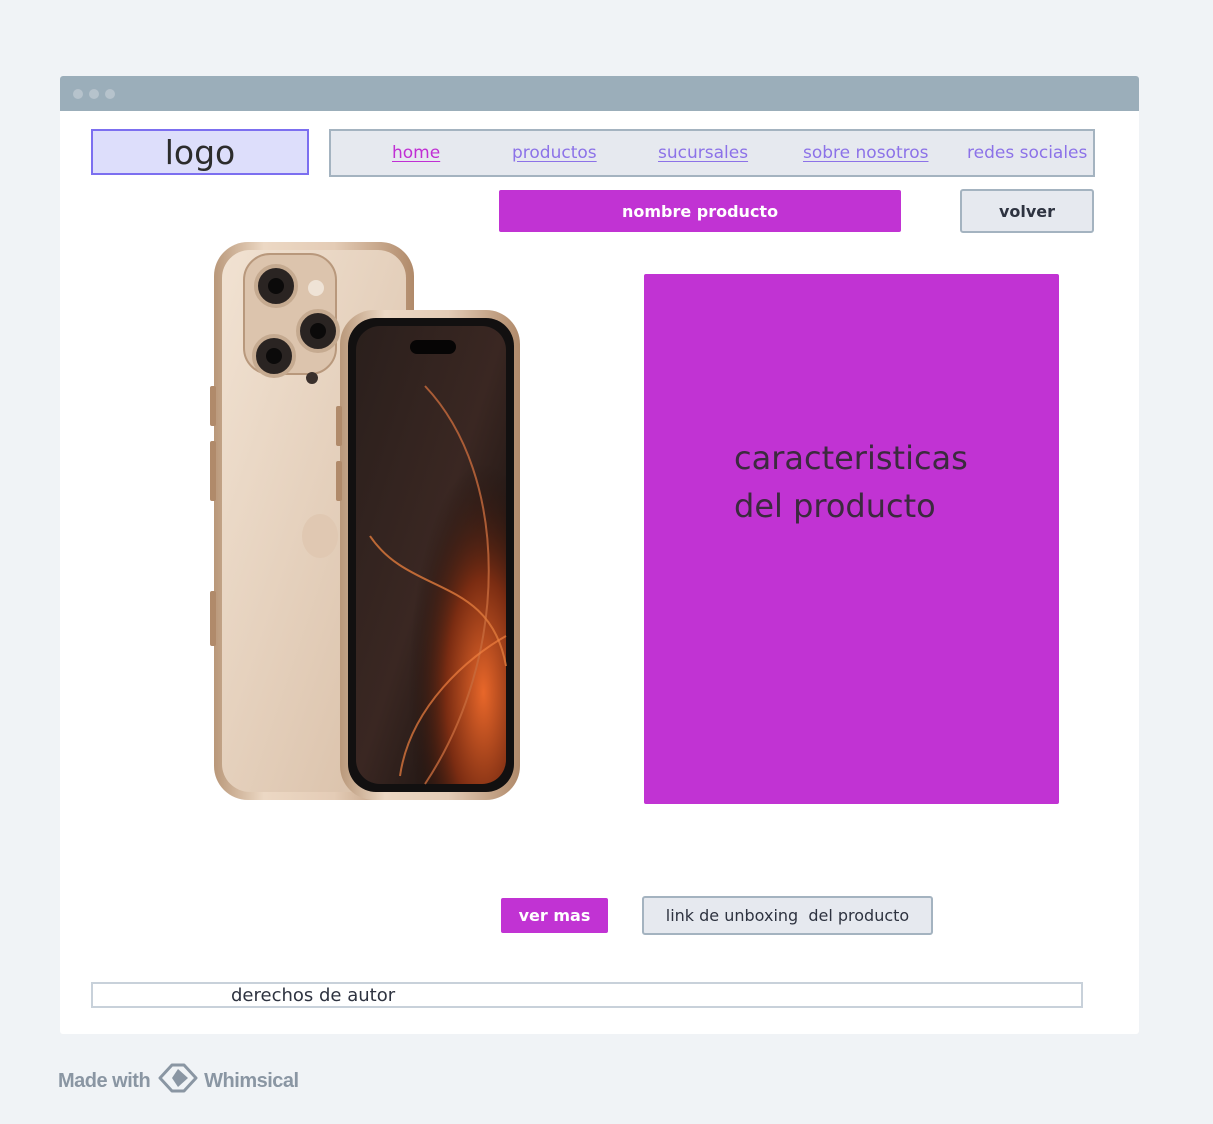  What do you see at coordinates (365, 521) in the screenshot?
I see `phone-image-icon` at bounding box center [365, 521].